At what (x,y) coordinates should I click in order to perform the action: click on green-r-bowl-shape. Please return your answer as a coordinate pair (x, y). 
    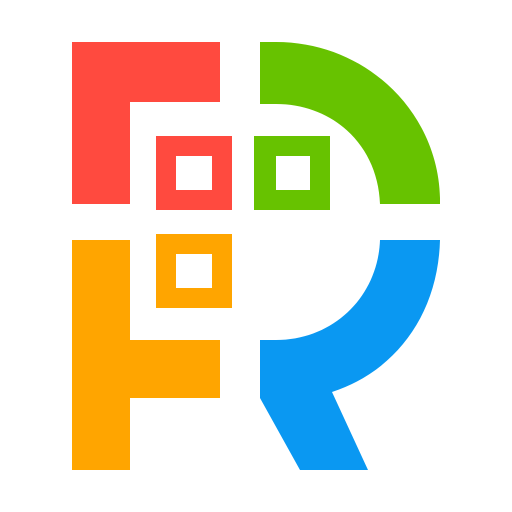
    Looking at the image, I should click on (350, 123).